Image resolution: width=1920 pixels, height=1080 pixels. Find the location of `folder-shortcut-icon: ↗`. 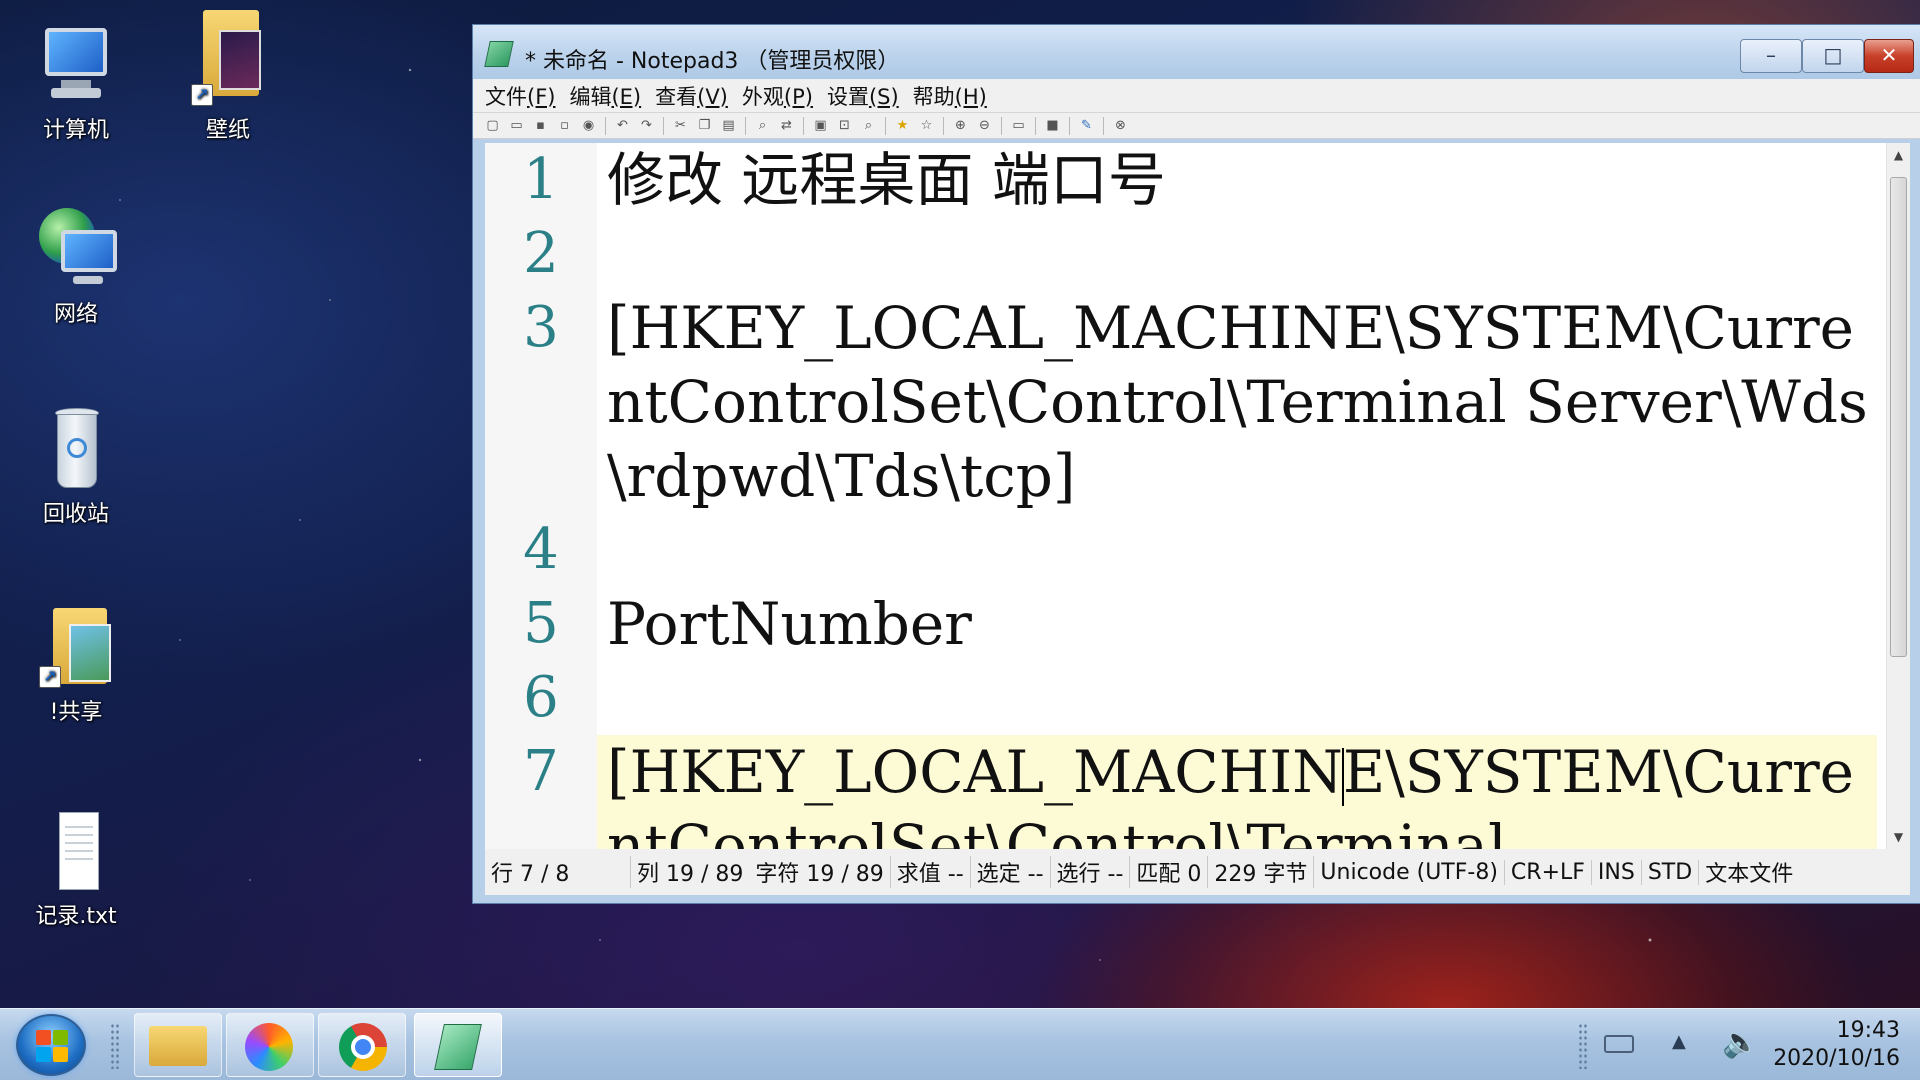

folder-shortcut-icon: ↗ is located at coordinates (76, 647).